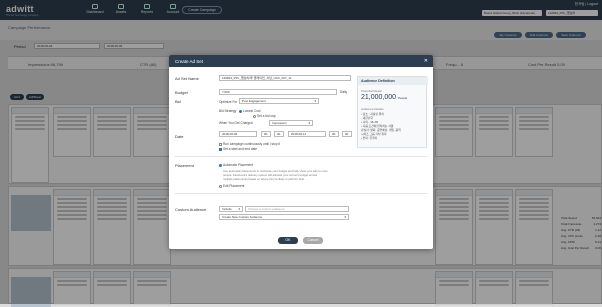 The width and height of the screenshot is (602, 307). I want to click on placement-label: Placement, so click(184, 165).